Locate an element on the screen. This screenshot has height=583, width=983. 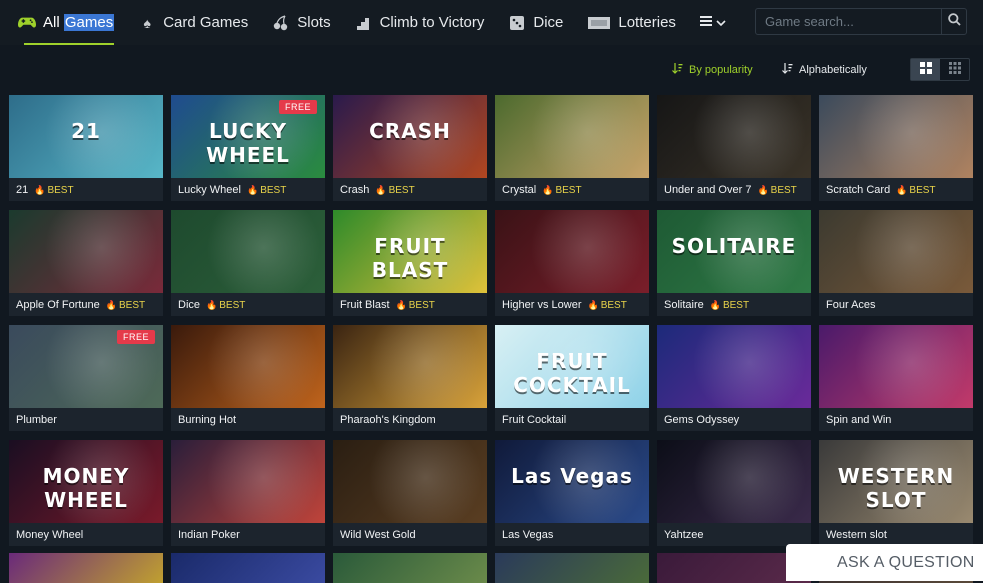
tab-card-games: ♠ Card Games is located at coordinates (193, 22).